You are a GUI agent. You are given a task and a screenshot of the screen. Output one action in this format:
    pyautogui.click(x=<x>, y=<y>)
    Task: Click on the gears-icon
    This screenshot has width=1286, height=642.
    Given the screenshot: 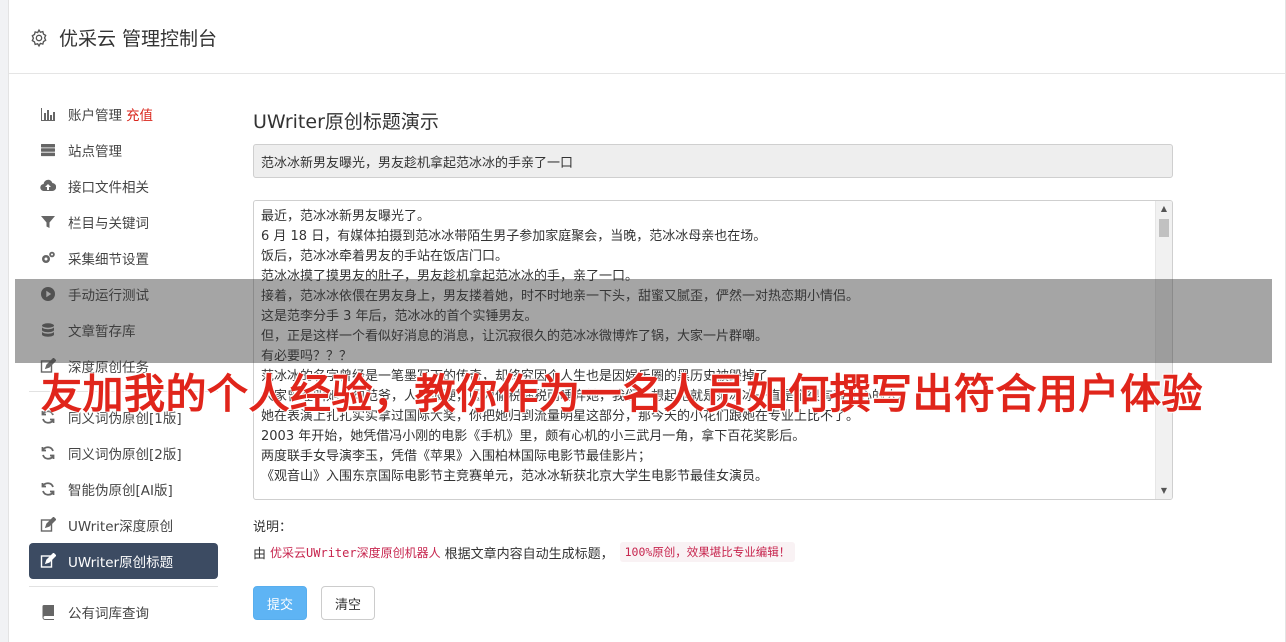 What is the action you would take?
    pyautogui.click(x=48, y=258)
    